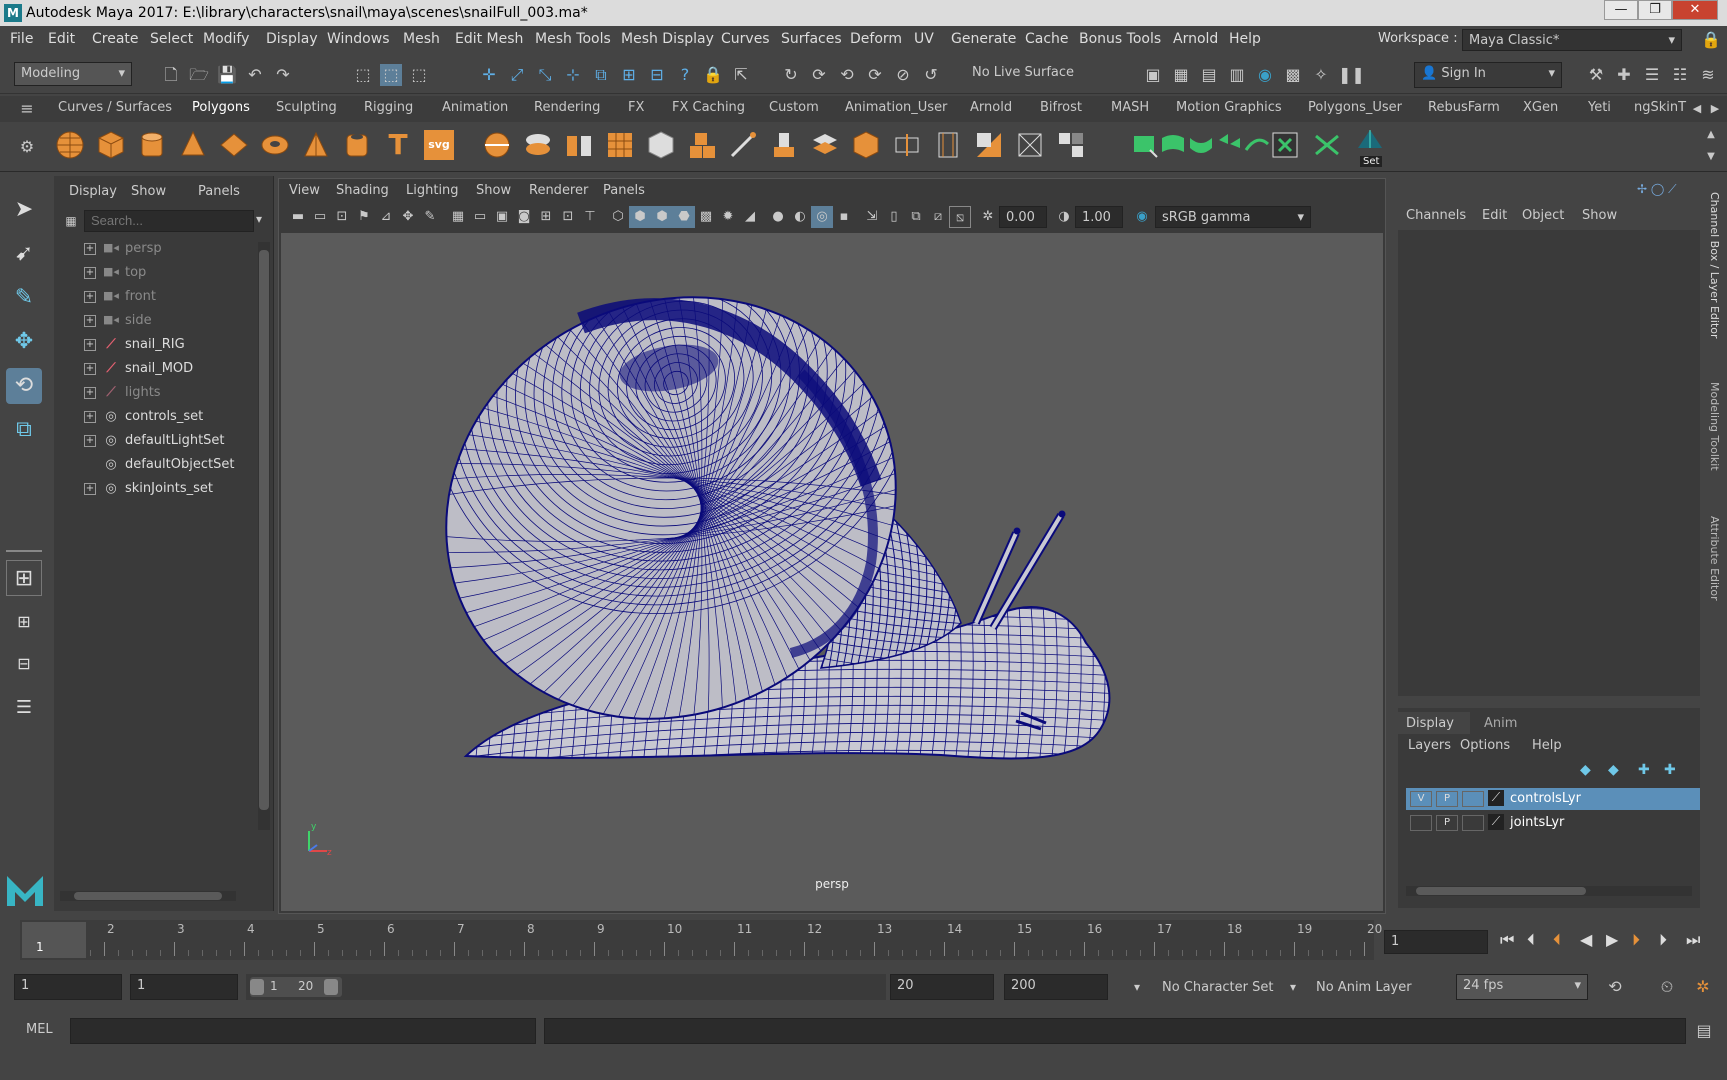  I want to click on end-time-field: 200, so click(1056, 987).